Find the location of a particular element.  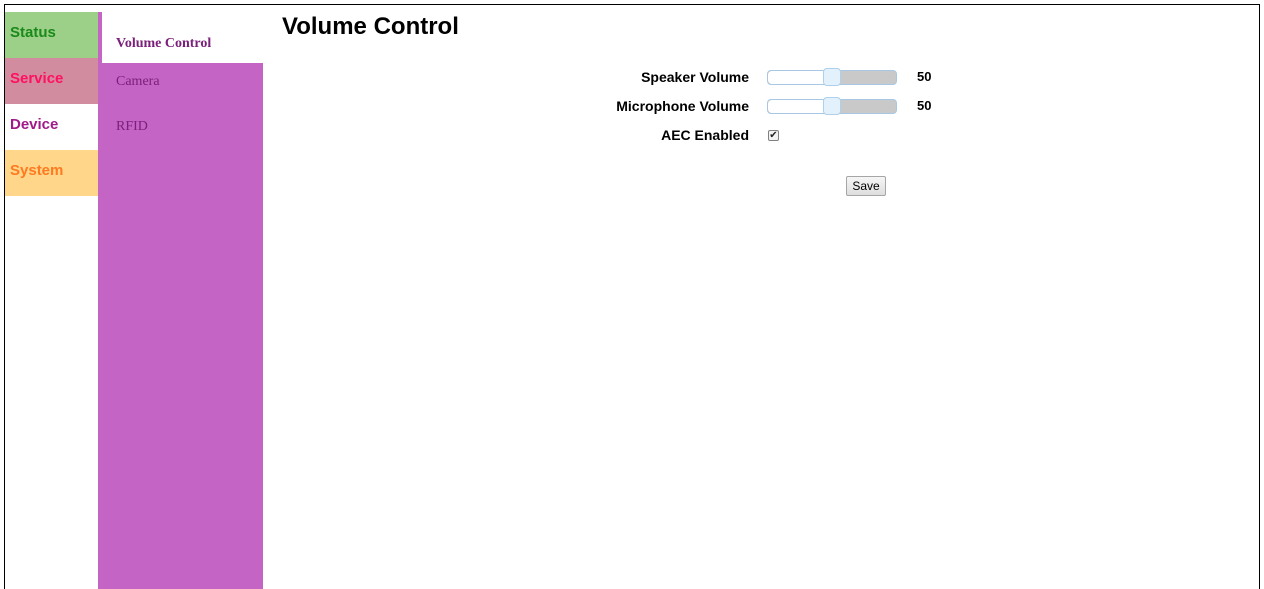

microphone-volume-thumb is located at coordinates (832, 106).